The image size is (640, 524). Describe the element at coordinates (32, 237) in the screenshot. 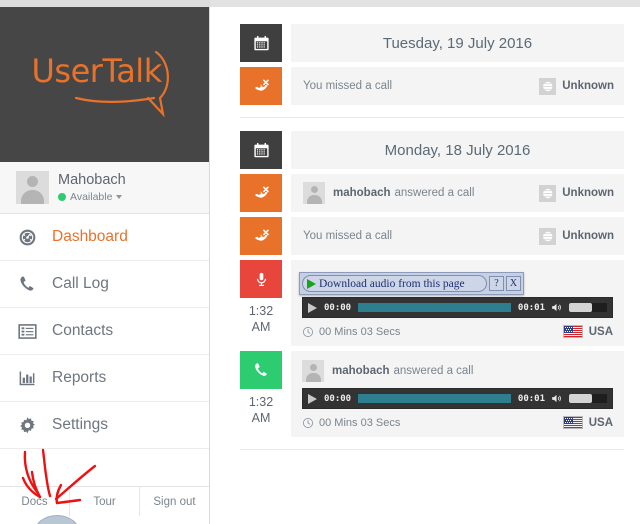

I see `gauge-icon` at that location.